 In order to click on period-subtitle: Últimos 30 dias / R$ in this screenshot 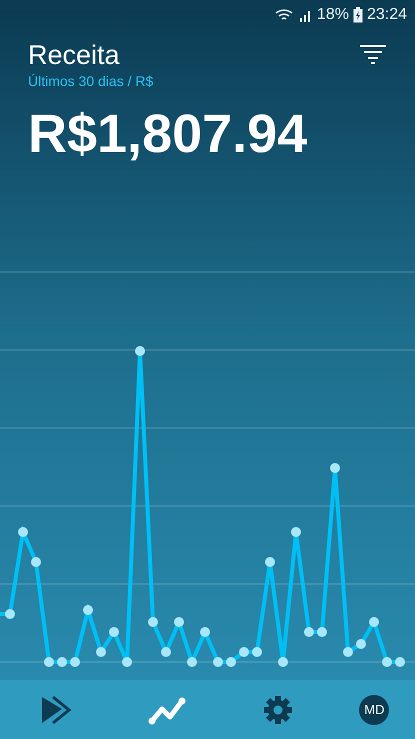, I will do `click(91, 81)`.